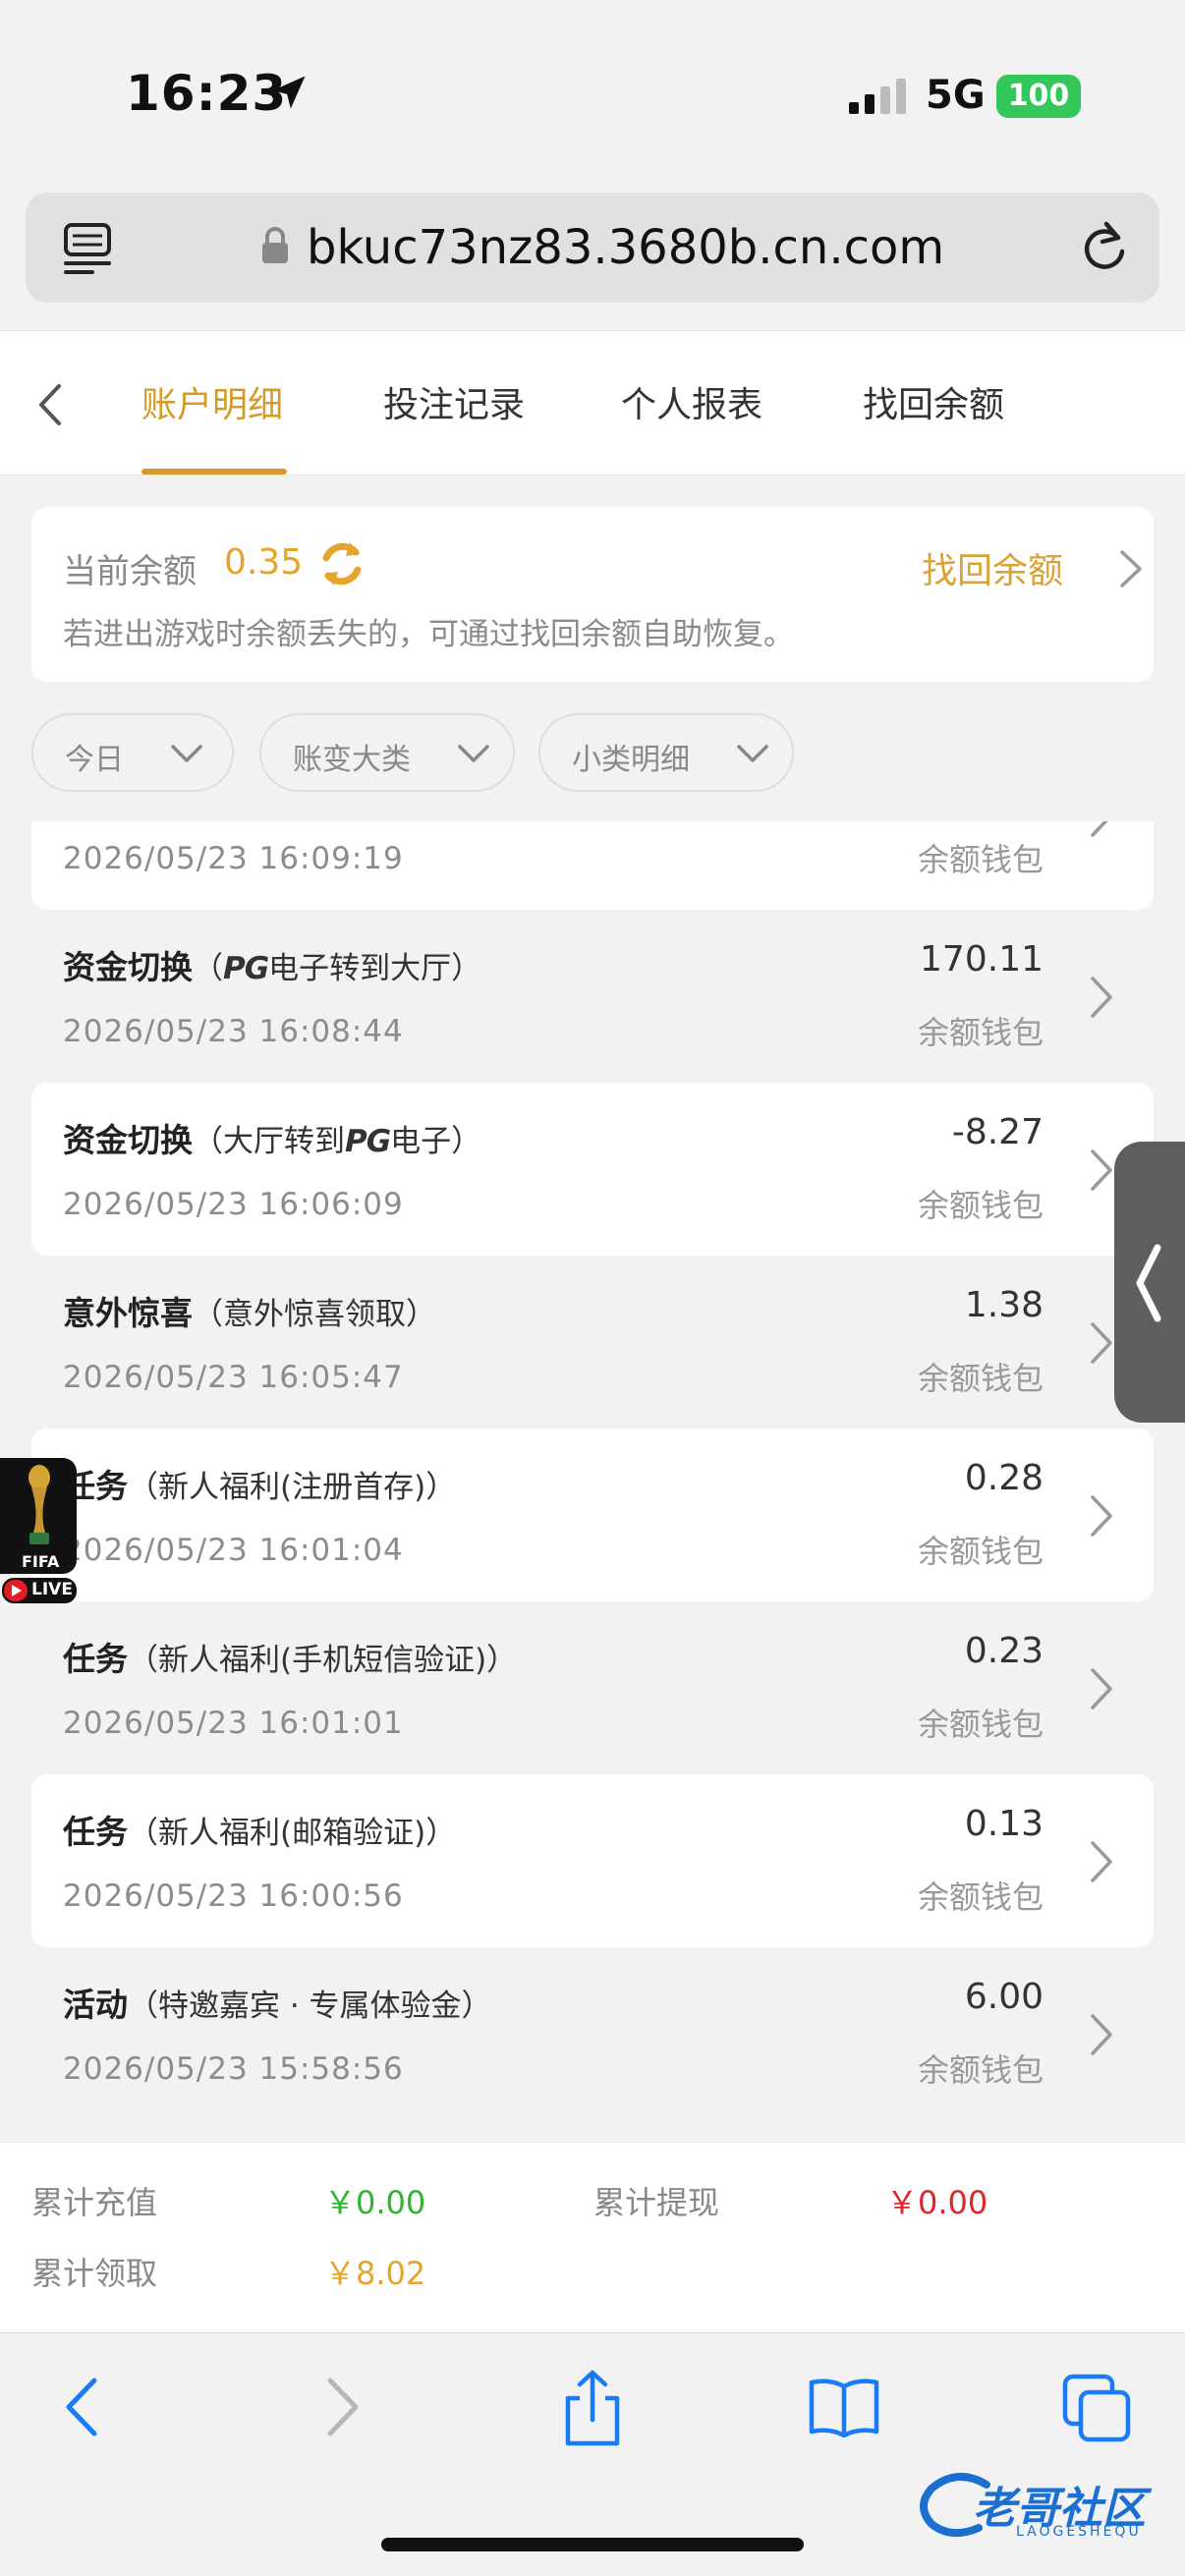 The width and height of the screenshot is (1185, 2576). What do you see at coordinates (342, 2407) in the screenshot?
I see `browser-forward-icon` at bounding box center [342, 2407].